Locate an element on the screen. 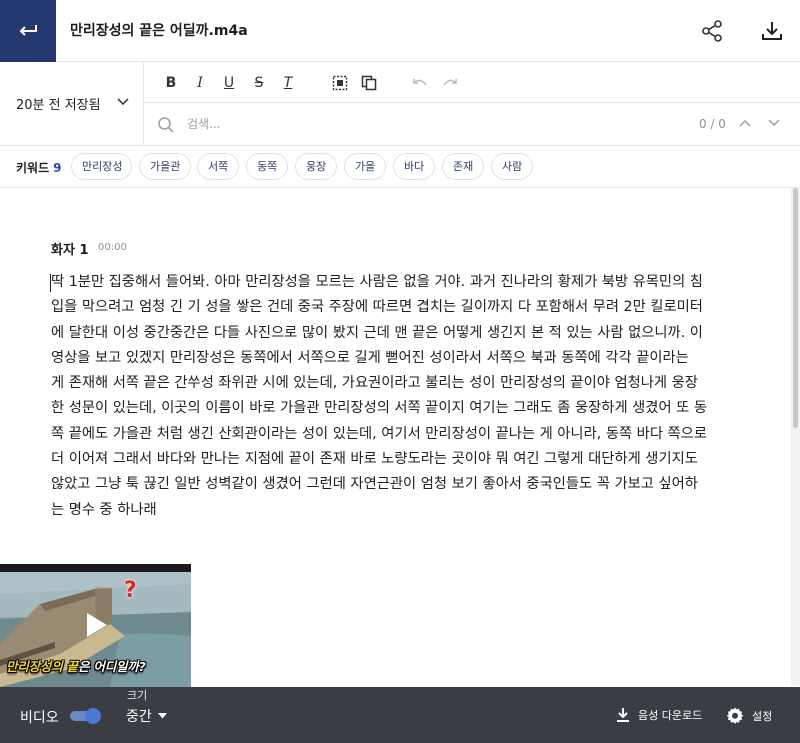  video-caption: 만리장성의 끝은 어디일까? is located at coordinates (76, 666).